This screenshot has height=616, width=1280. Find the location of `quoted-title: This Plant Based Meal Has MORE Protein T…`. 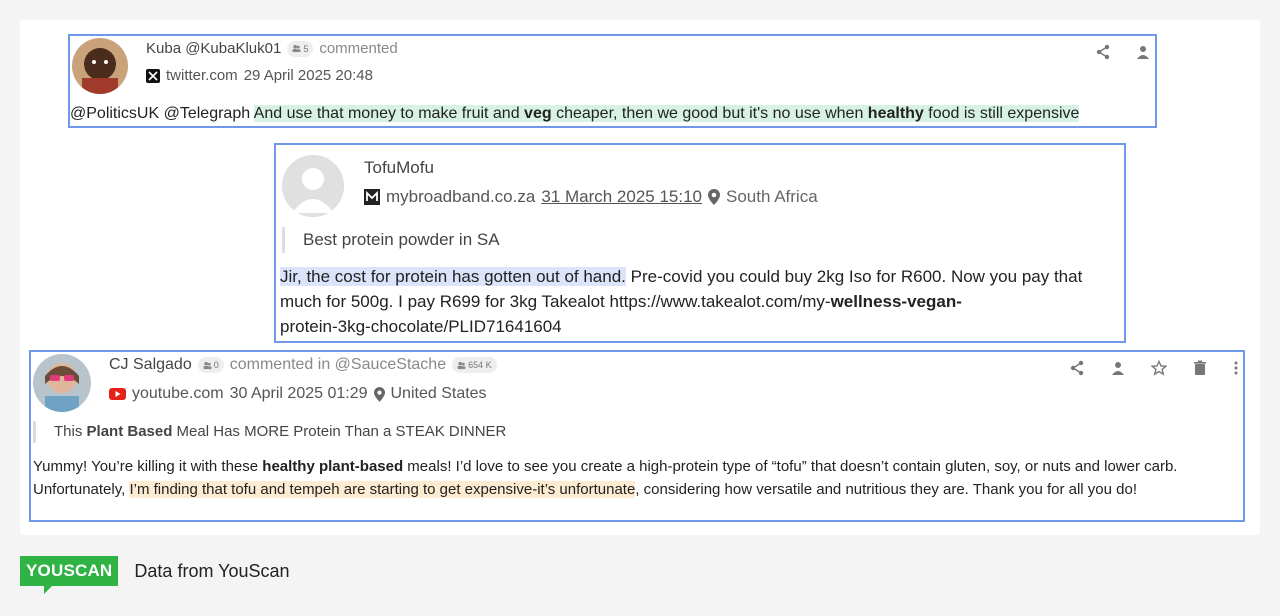

quoted-title: This Plant Based Meal Has MORE Protein T… is located at coordinates (269, 432).